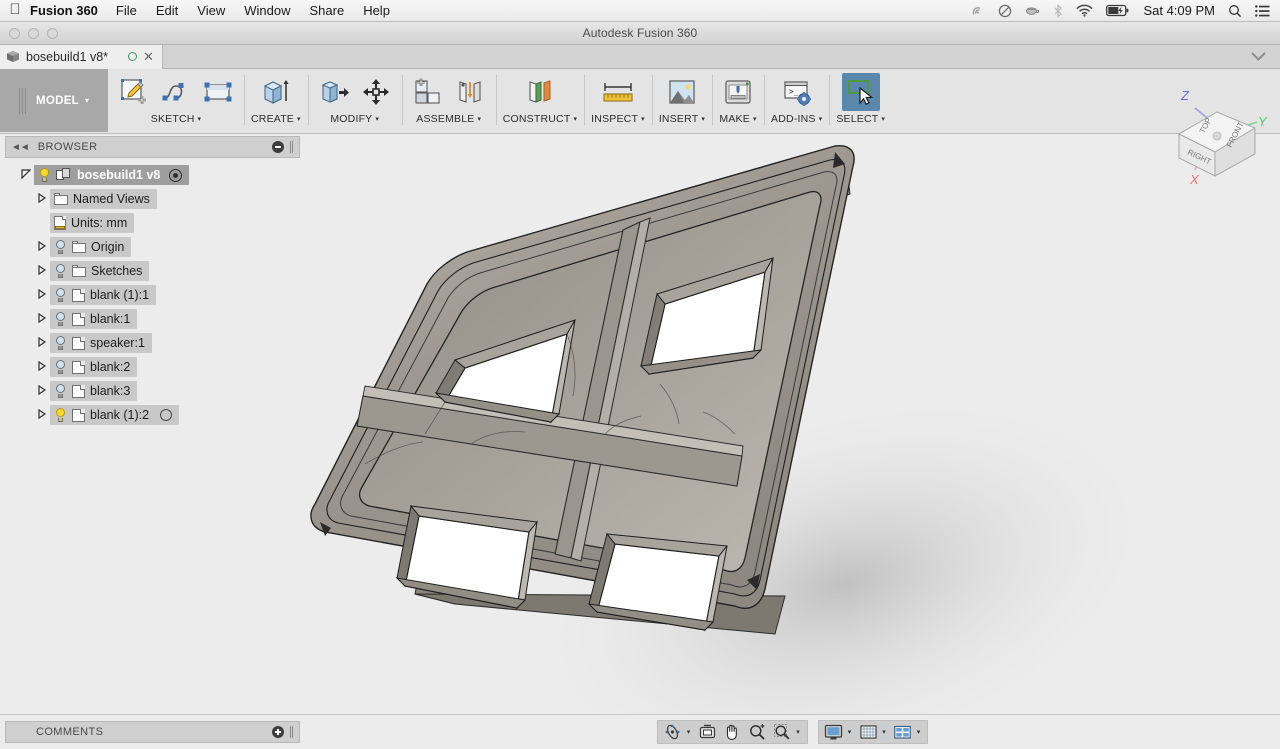 This screenshot has height=749, width=1280. I want to click on bluetooth-icon, so click(1058, 10).